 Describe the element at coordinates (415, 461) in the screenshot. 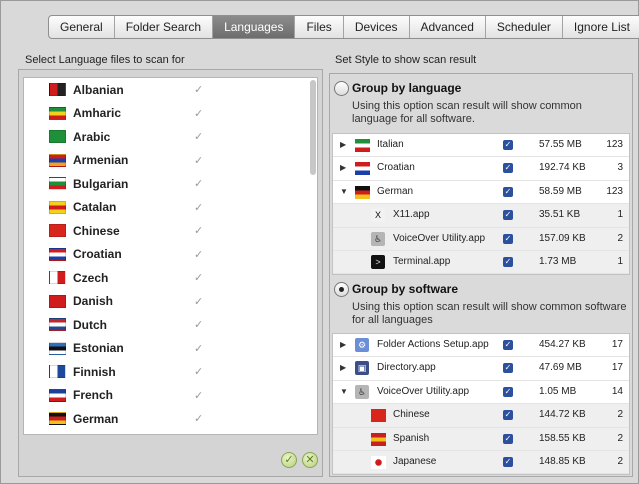

I see `result-name: Japanese` at that location.